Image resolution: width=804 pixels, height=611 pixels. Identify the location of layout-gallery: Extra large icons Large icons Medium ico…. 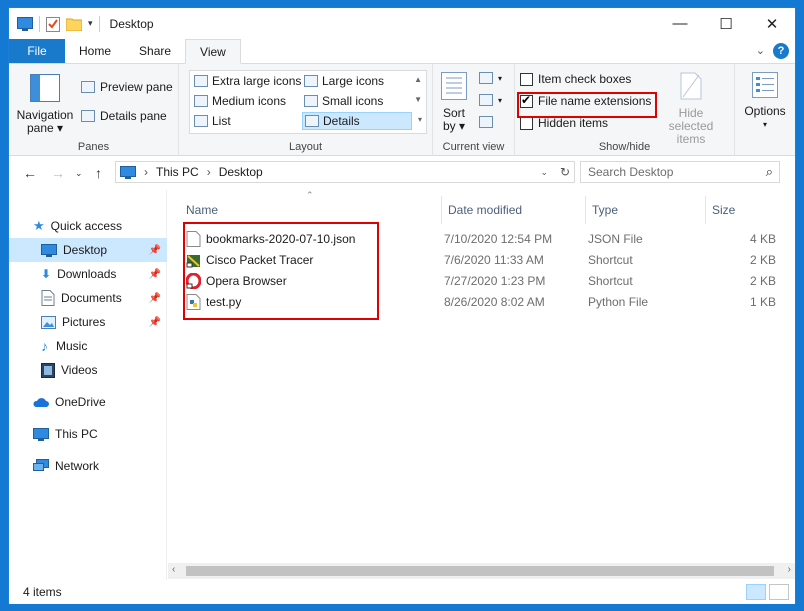
(308, 102).